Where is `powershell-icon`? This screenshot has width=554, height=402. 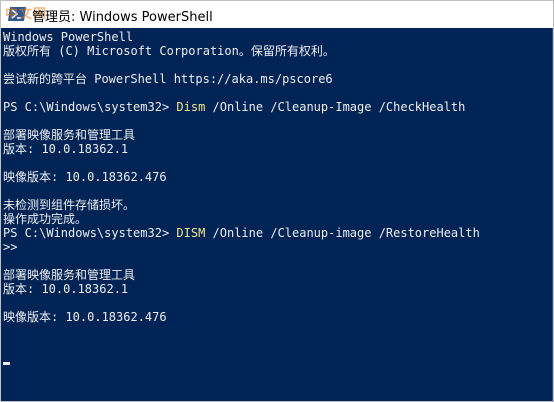
powershell-icon is located at coordinates (17, 14).